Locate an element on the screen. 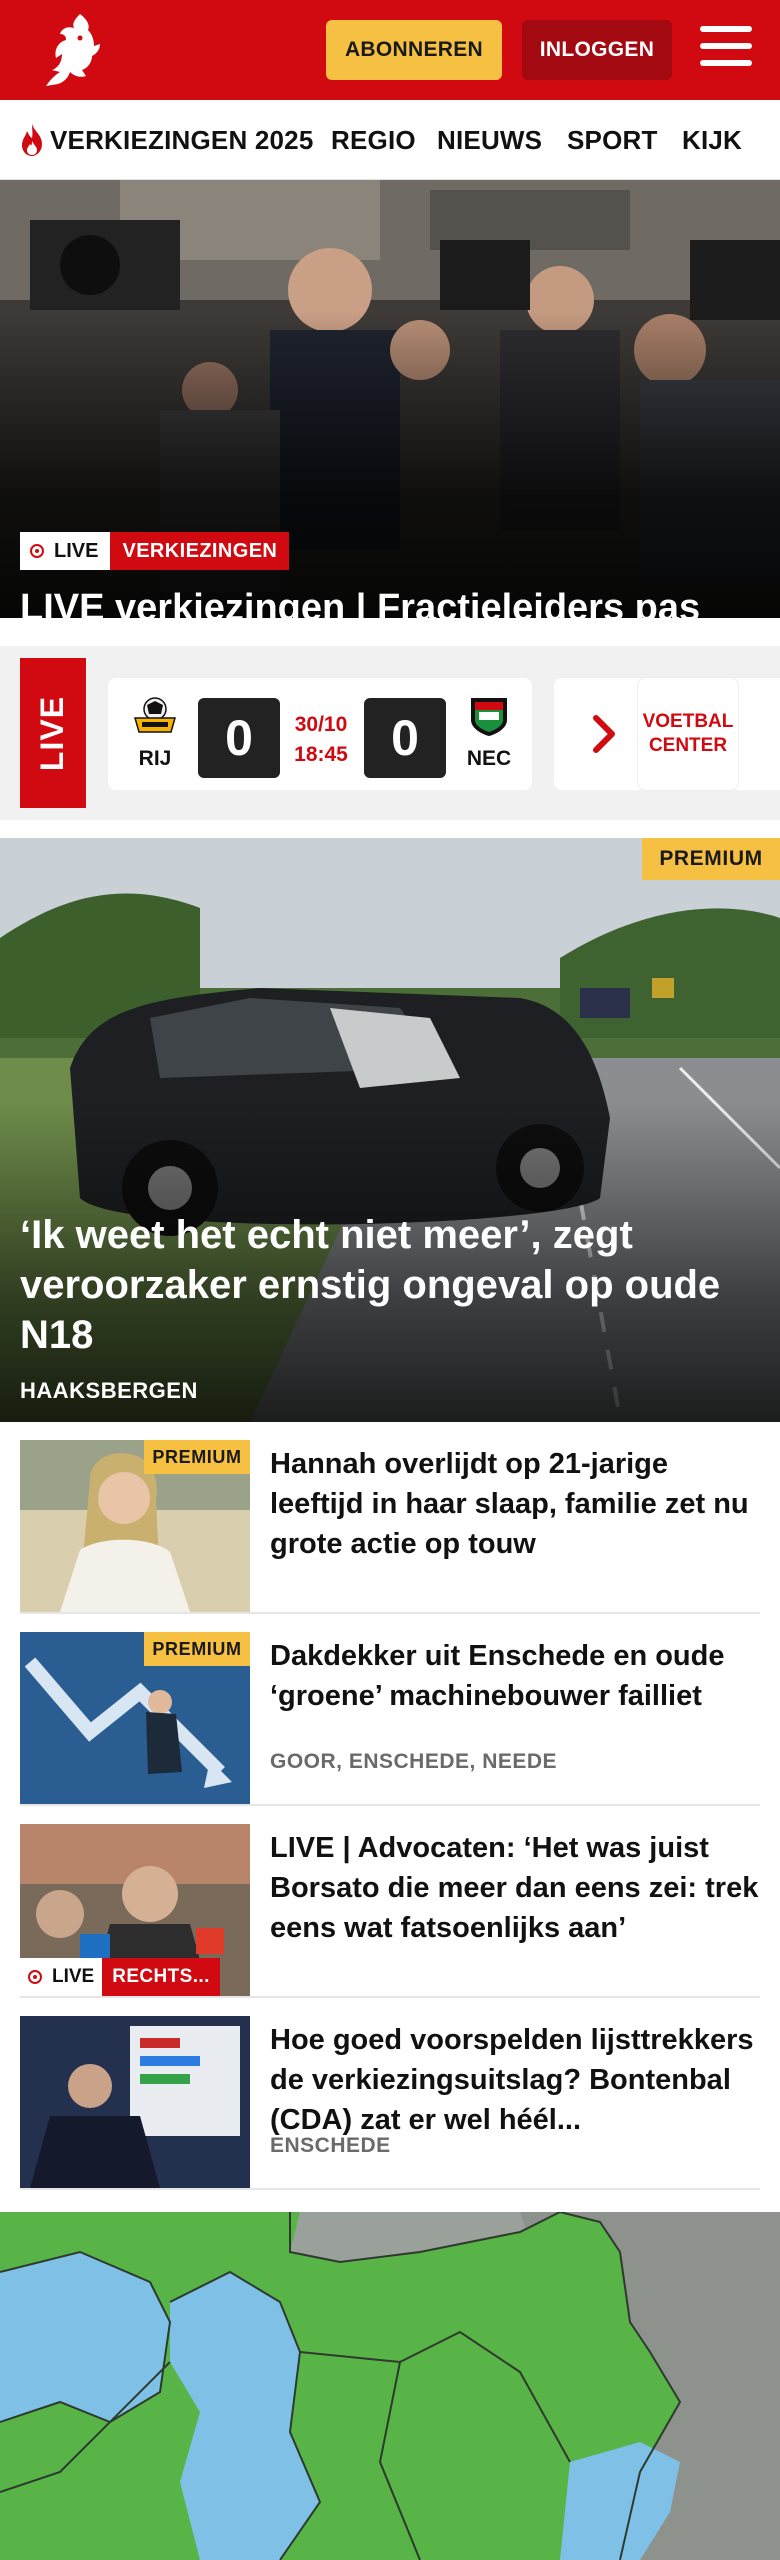 The image size is (780, 2560). nav-item-label: KIJK is located at coordinates (712, 139).